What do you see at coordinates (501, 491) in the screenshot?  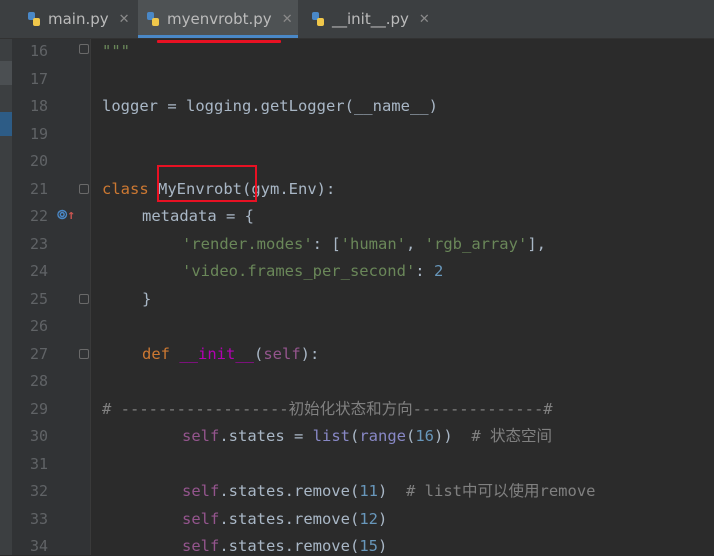 I see `comment: # list中可以使用remove` at bounding box center [501, 491].